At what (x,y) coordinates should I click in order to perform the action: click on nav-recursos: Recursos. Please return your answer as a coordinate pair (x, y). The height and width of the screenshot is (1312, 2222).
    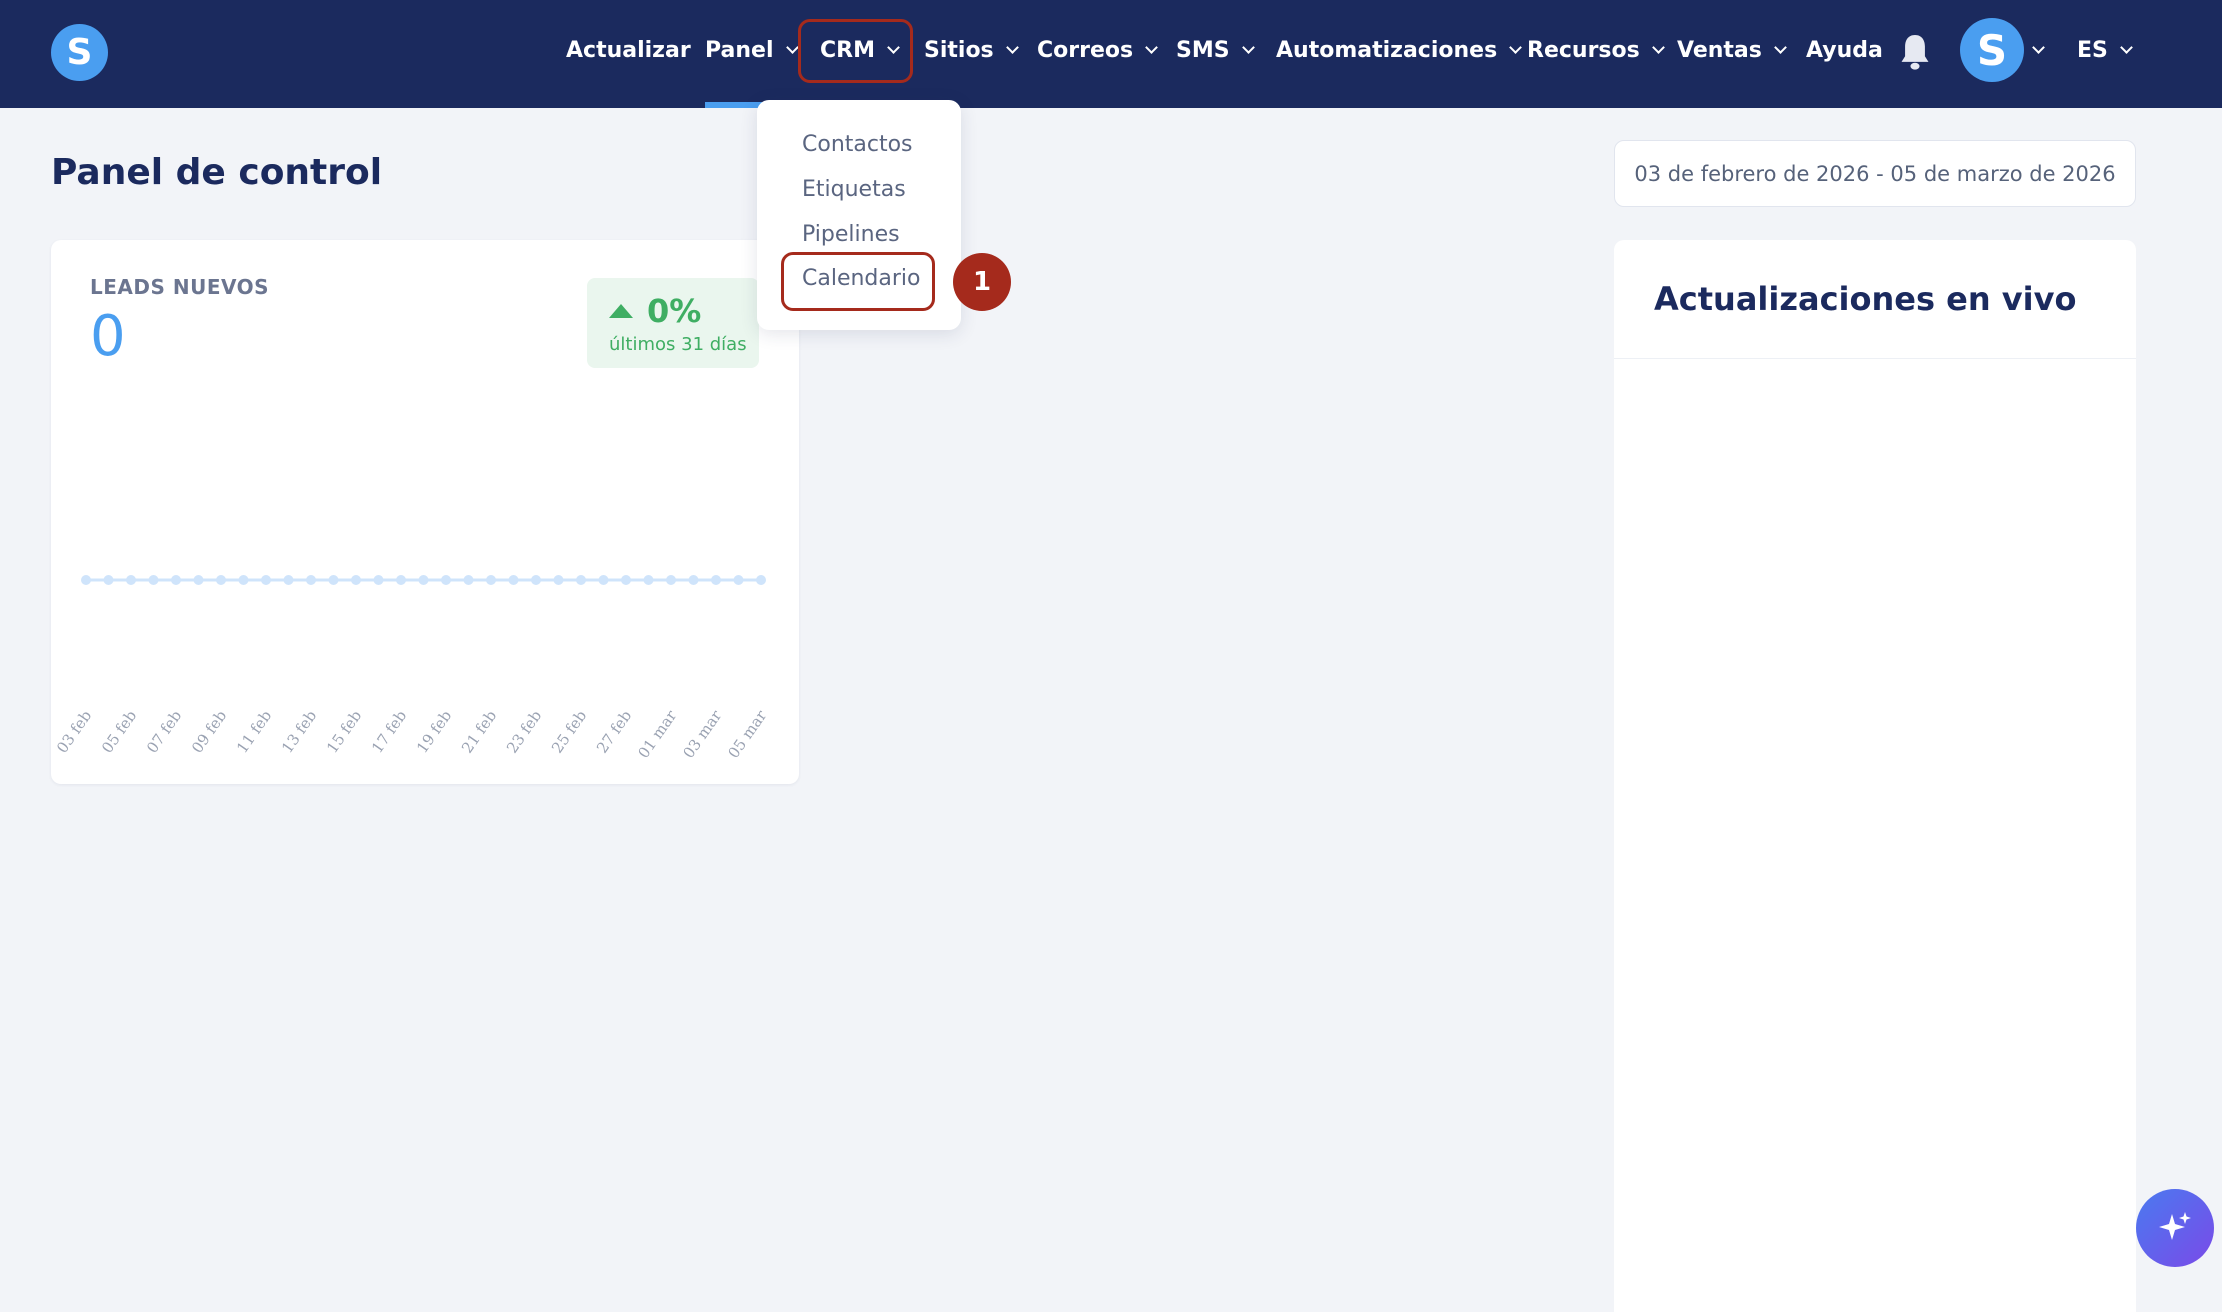
    Looking at the image, I should click on (1596, 50).